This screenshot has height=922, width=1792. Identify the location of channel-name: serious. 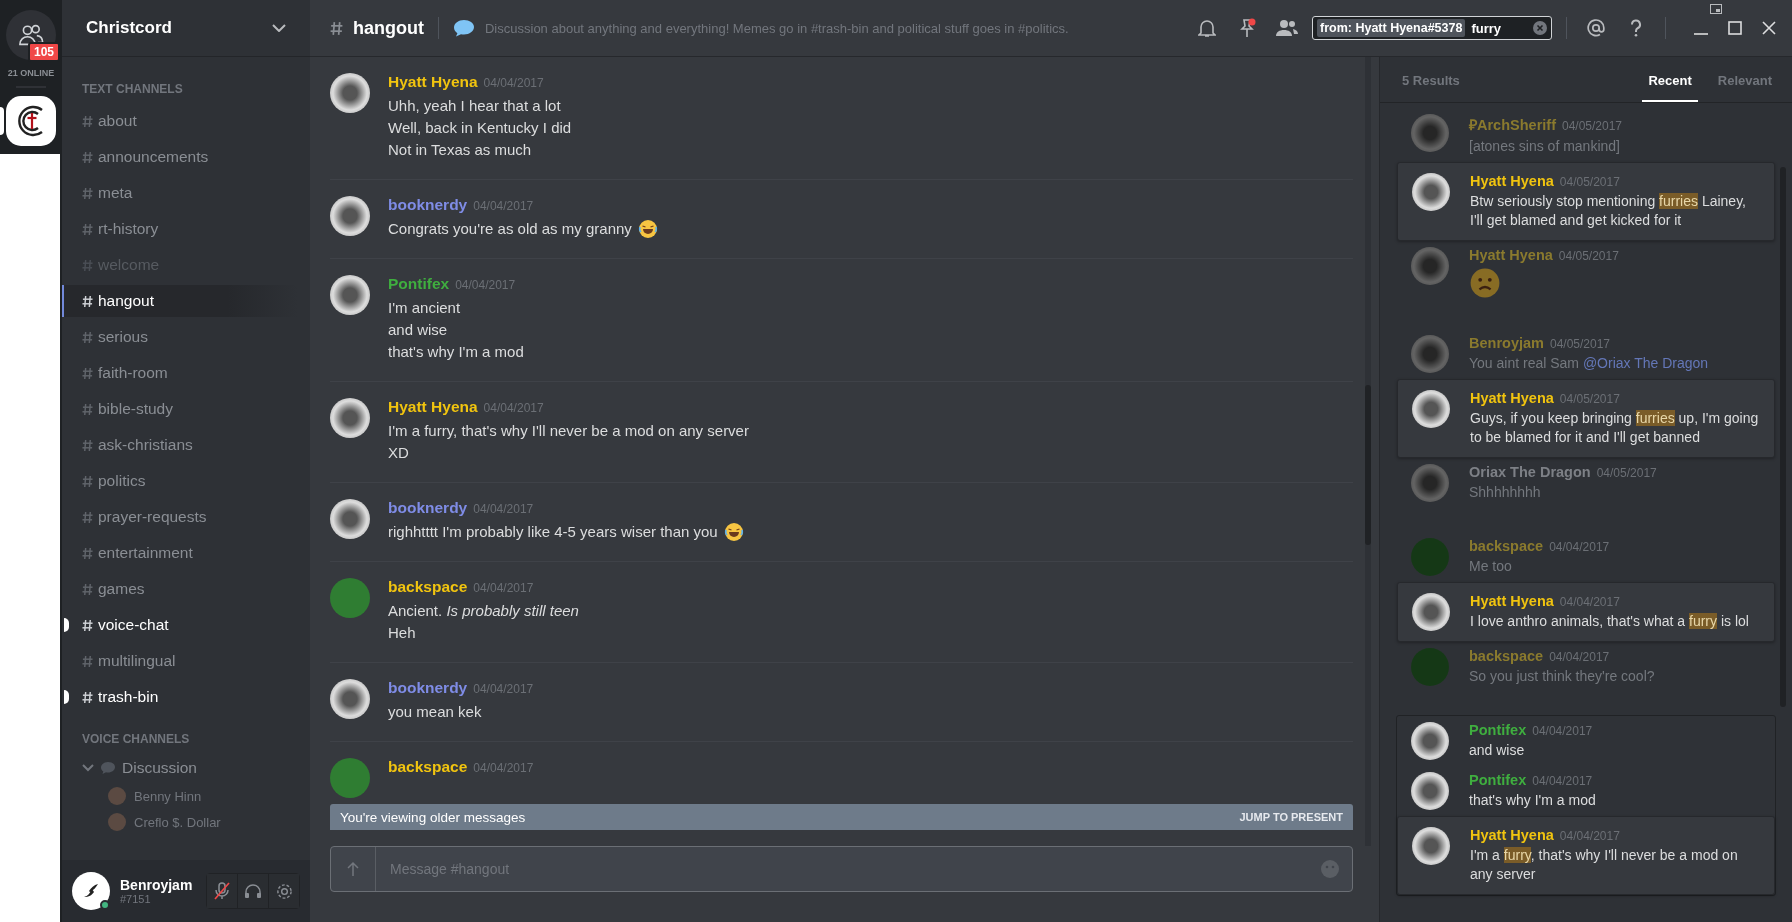
(123, 337).